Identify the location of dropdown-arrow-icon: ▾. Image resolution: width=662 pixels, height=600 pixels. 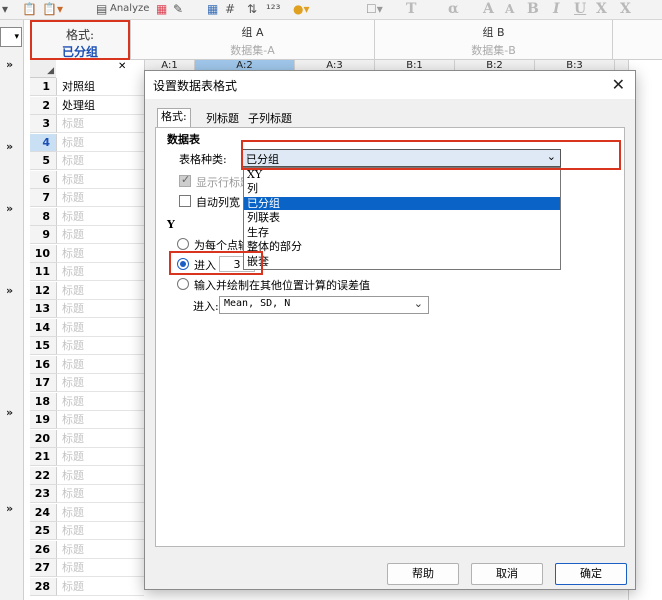
(5, 9).